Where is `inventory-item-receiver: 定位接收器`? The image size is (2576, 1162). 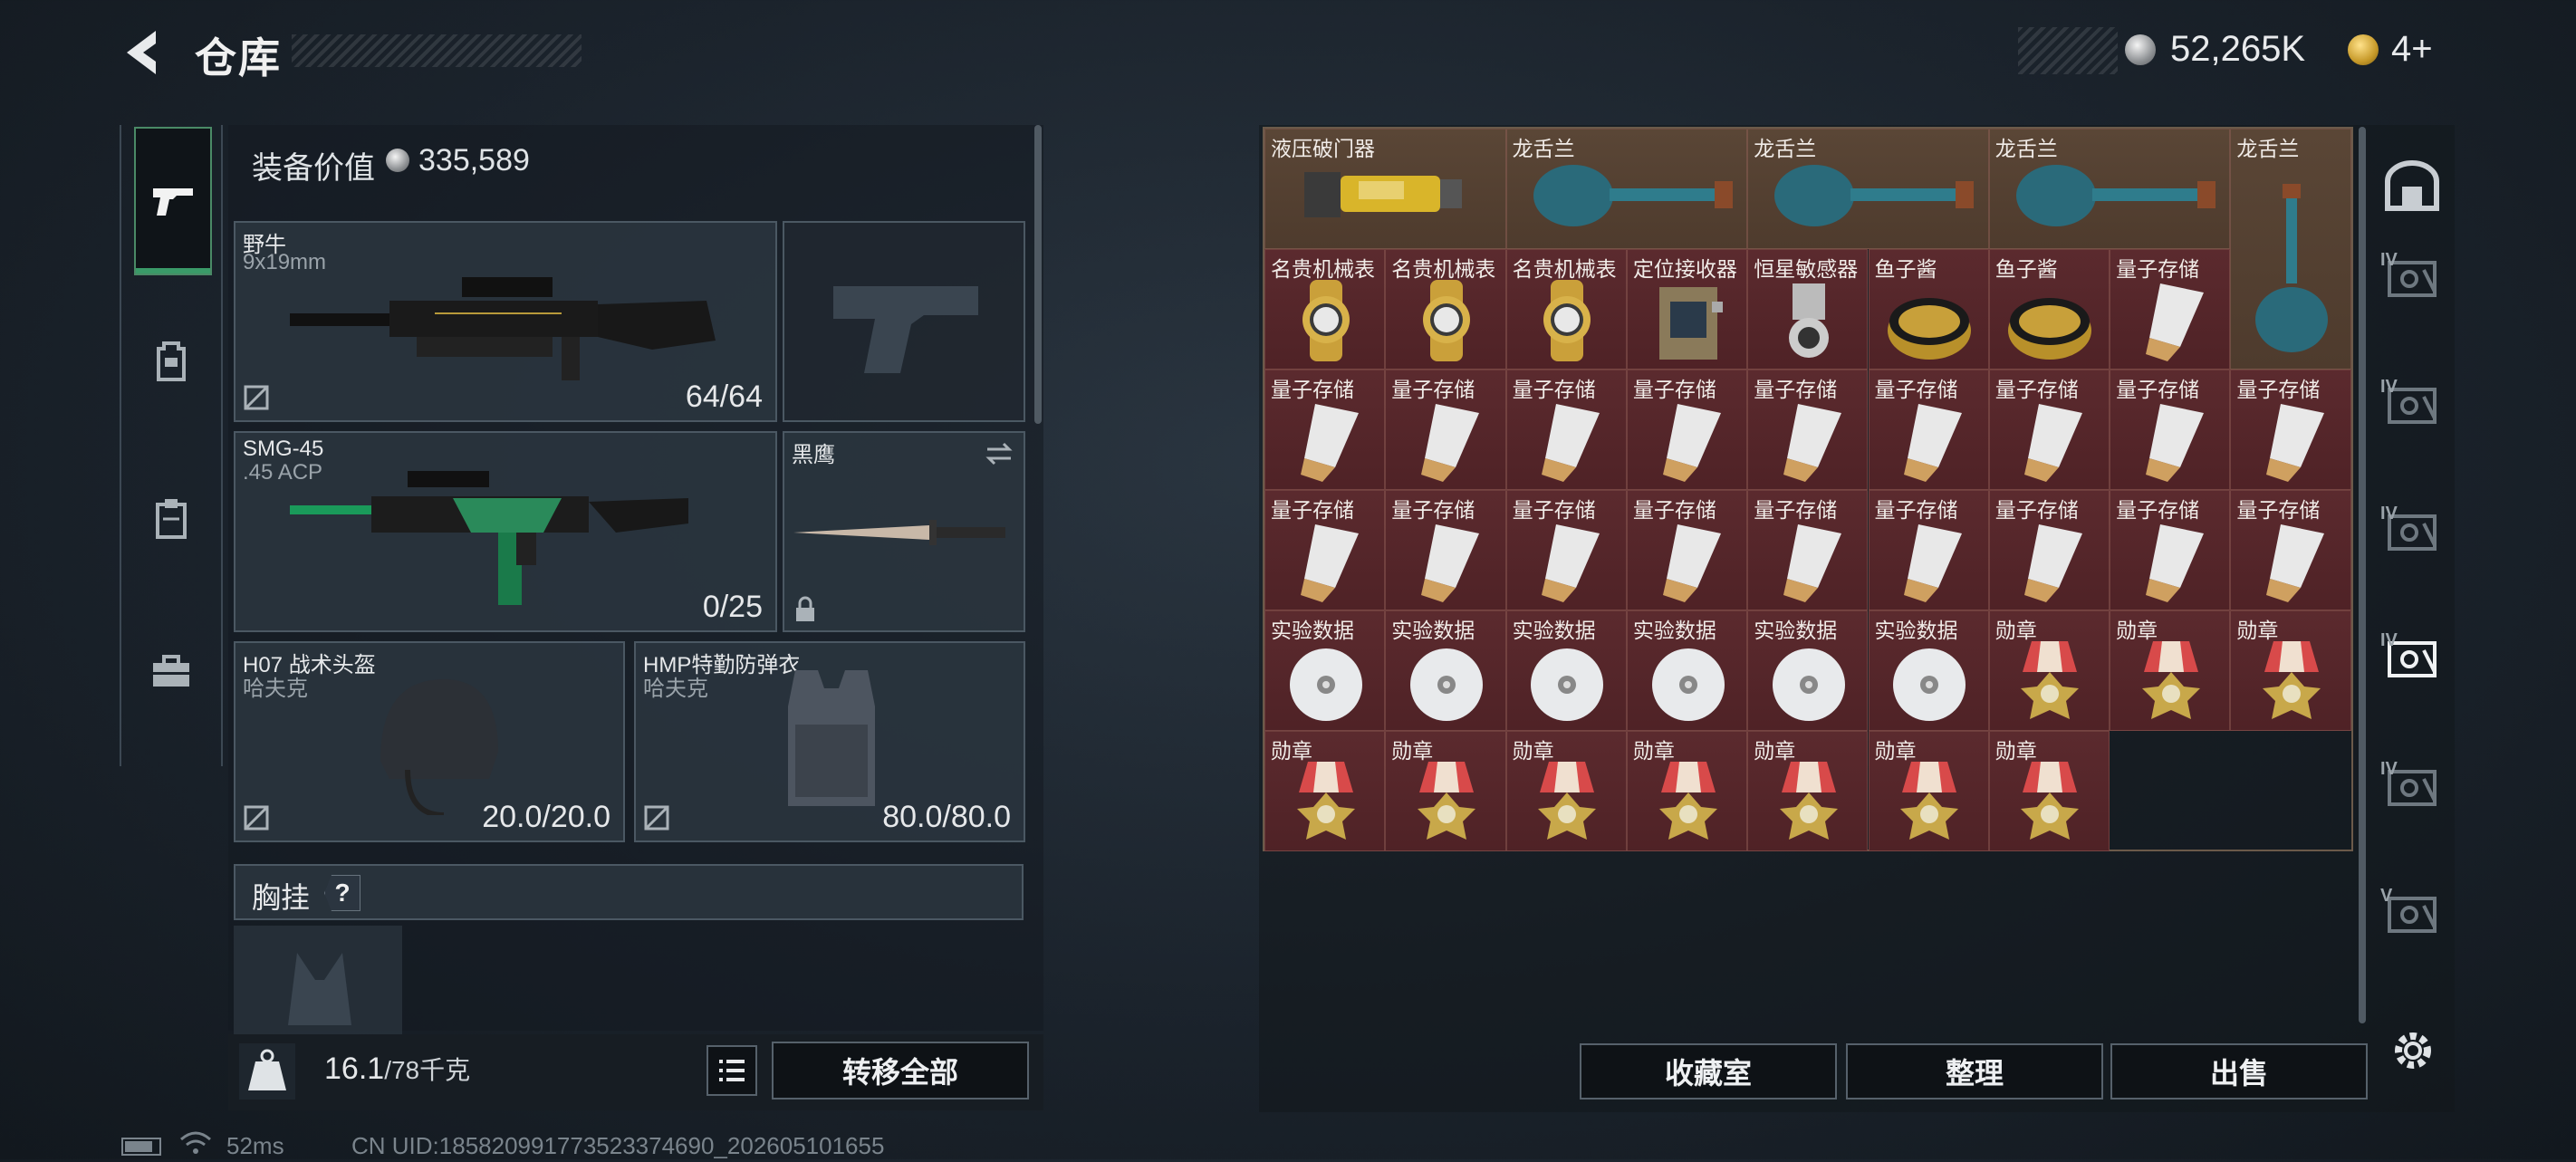 inventory-item-receiver: 定位接收器 is located at coordinates (1687, 309).